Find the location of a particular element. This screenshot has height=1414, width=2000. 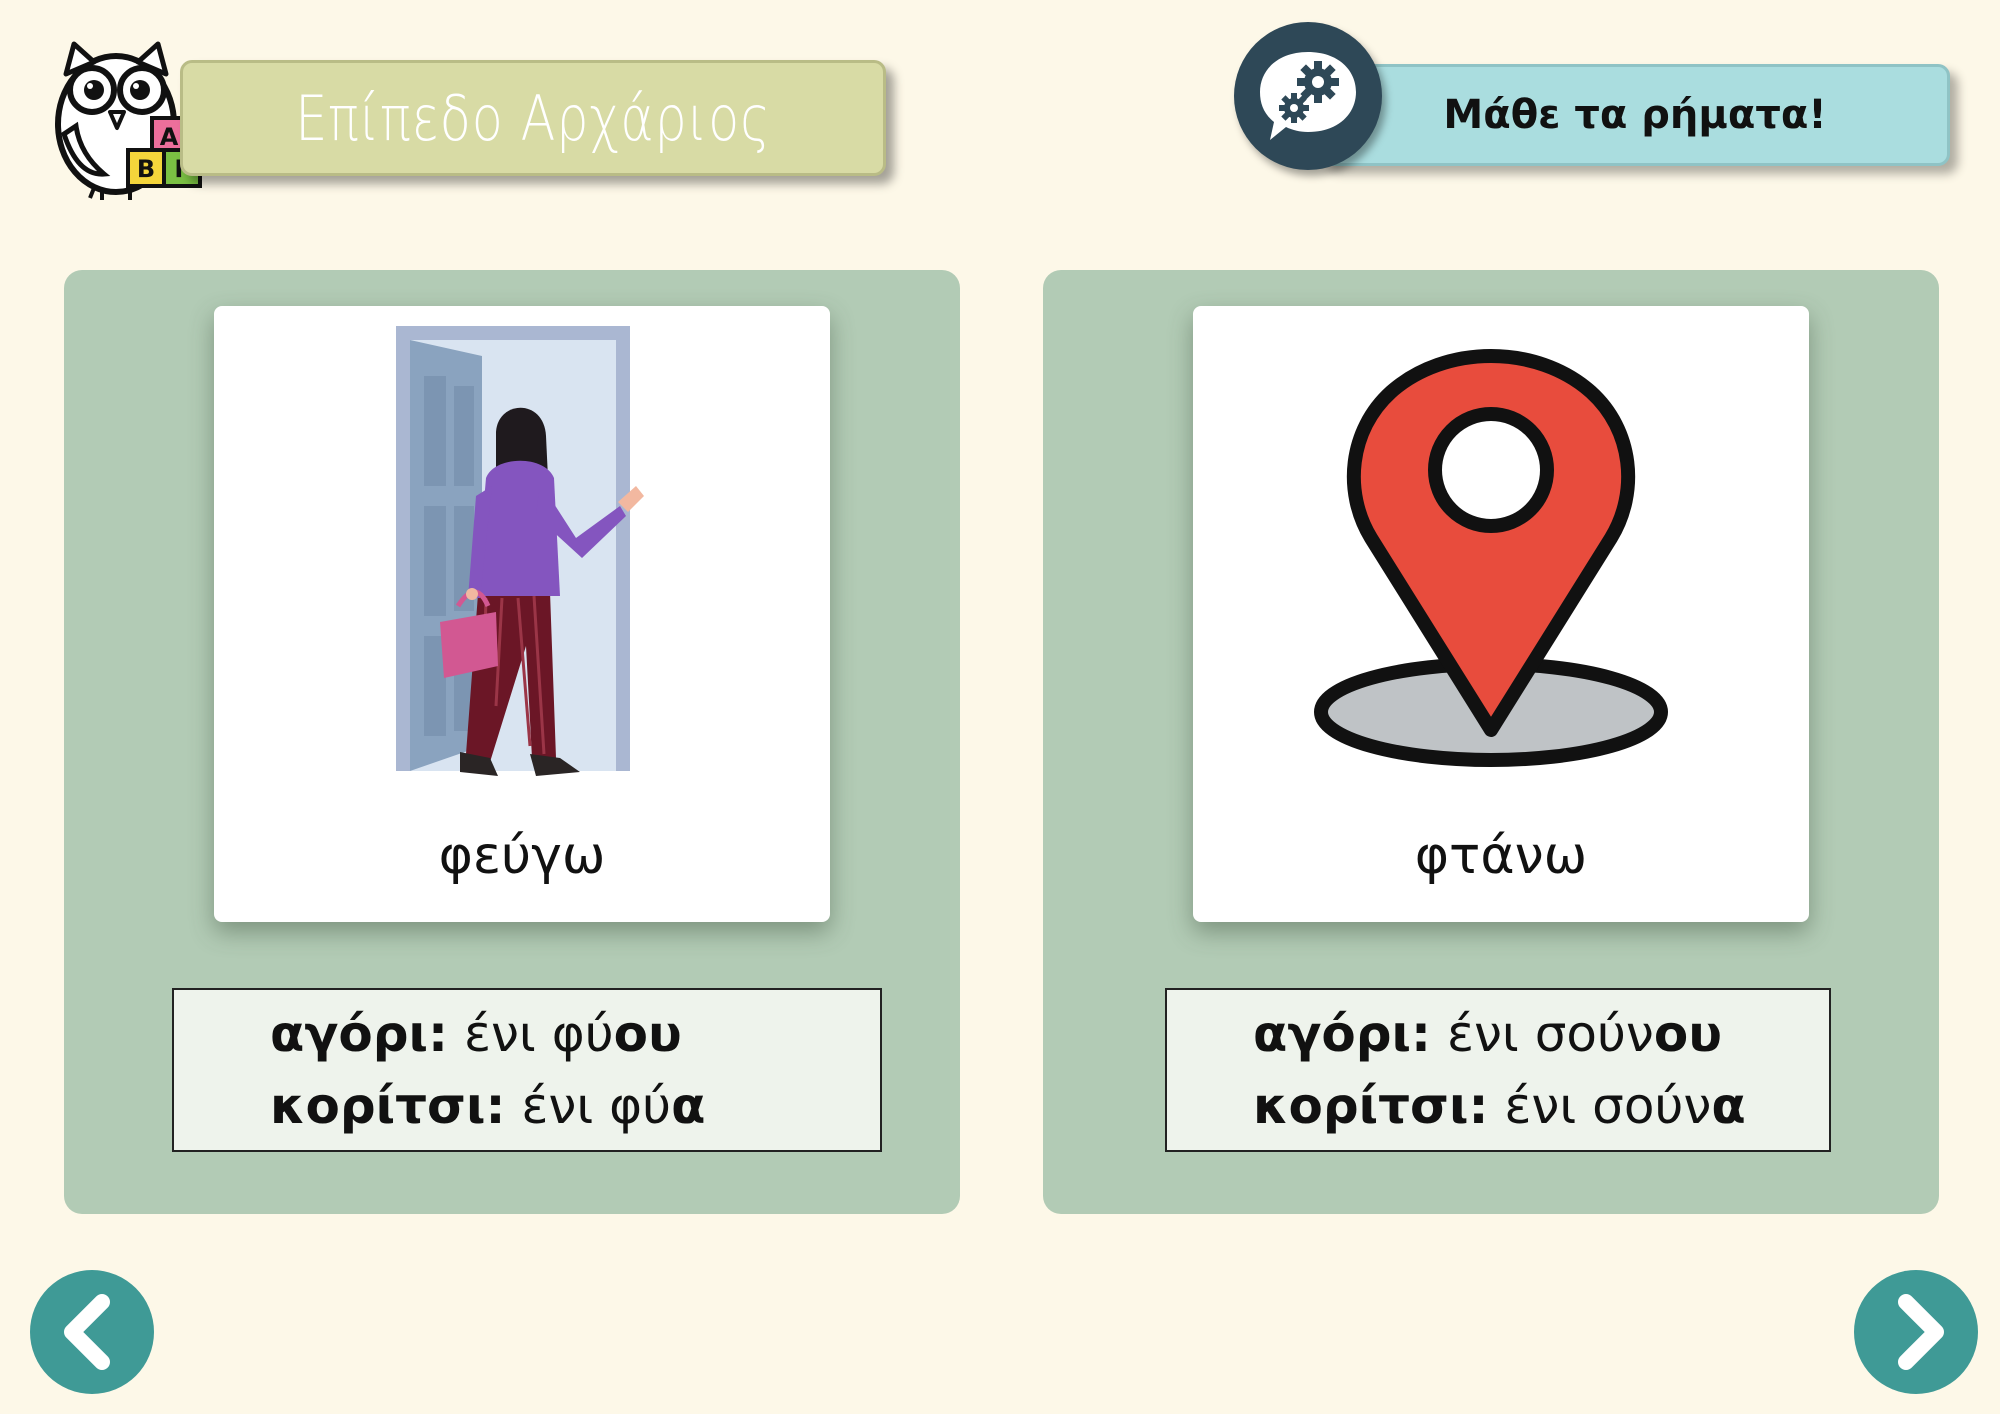

verb-card: φεύγω is located at coordinates (522, 614).